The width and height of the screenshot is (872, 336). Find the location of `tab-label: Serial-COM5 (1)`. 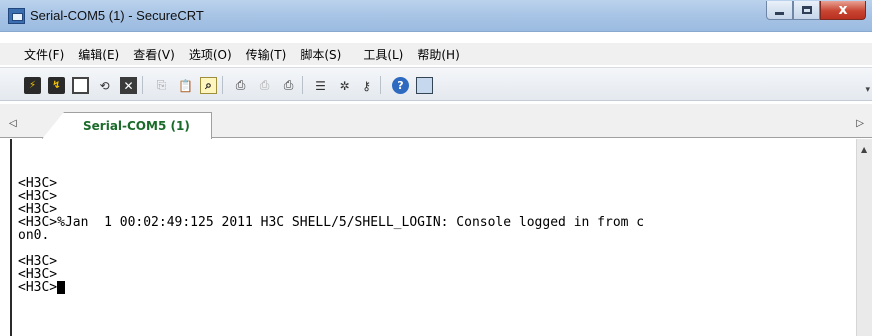

tab-label: Serial-COM5 (1) is located at coordinates (136, 126).